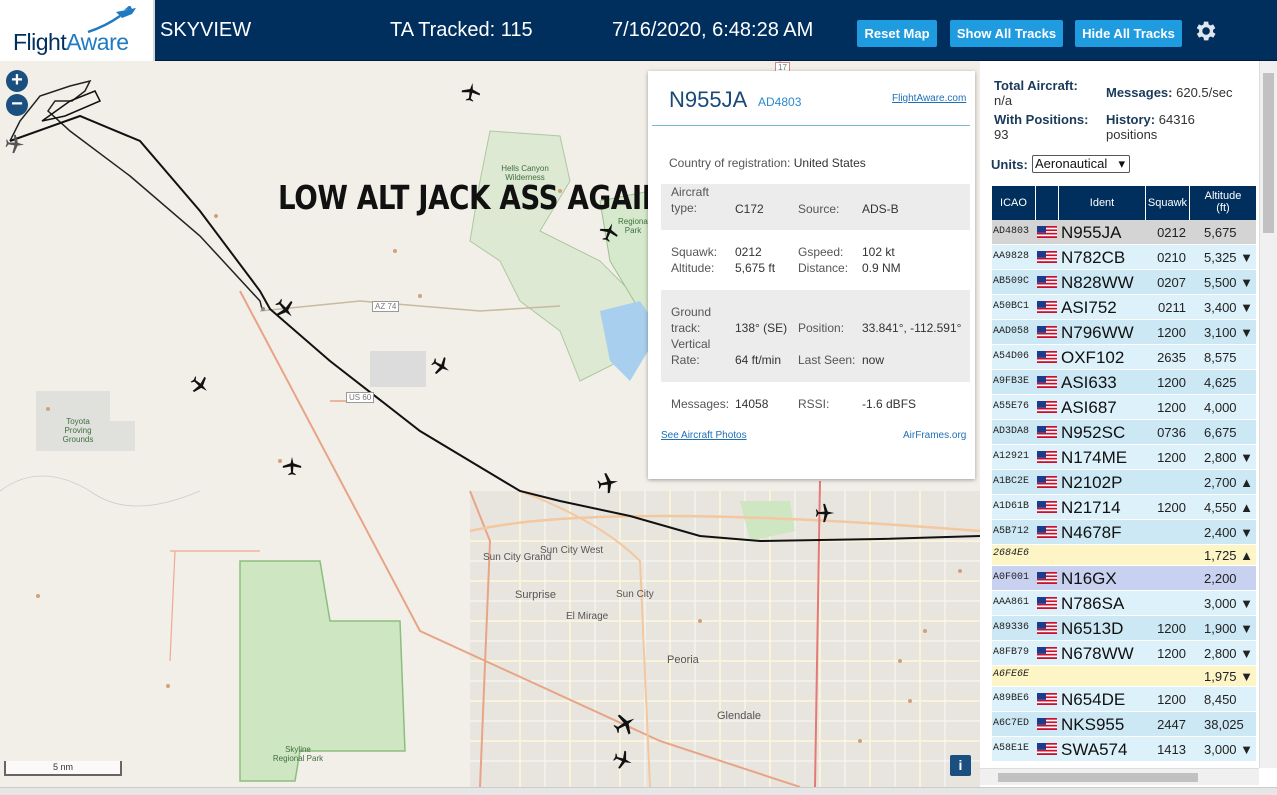 This screenshot has width=1277, height=795. What do you see at coordinates (749, 209) in the screenshot?
I see `aircraft-type-value: C172` at bounding box center [749, 209].